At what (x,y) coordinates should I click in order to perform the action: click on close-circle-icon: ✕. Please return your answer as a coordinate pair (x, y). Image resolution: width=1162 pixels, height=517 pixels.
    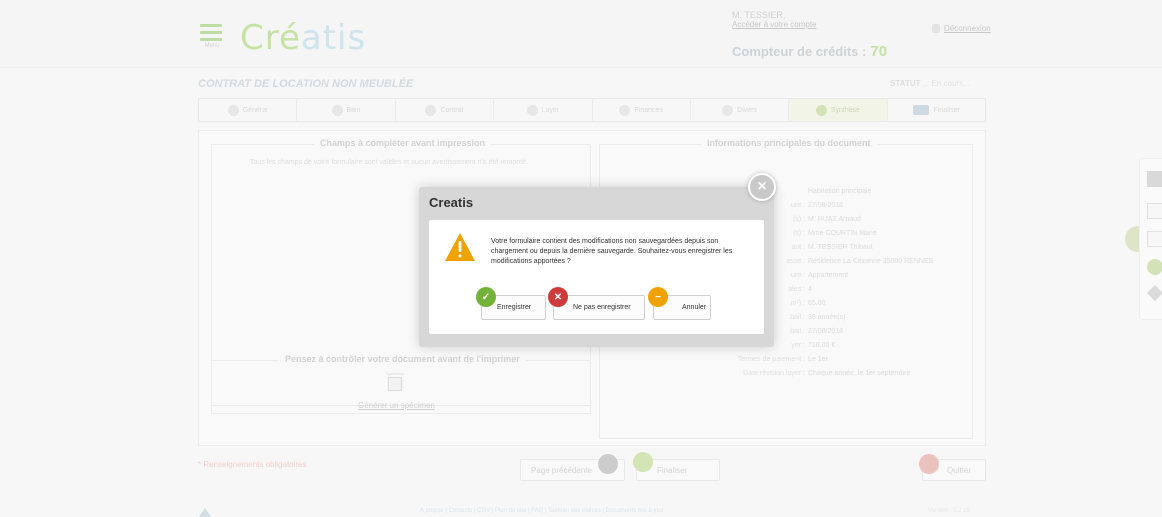
    Looking at the image, I should click on (558, 297).